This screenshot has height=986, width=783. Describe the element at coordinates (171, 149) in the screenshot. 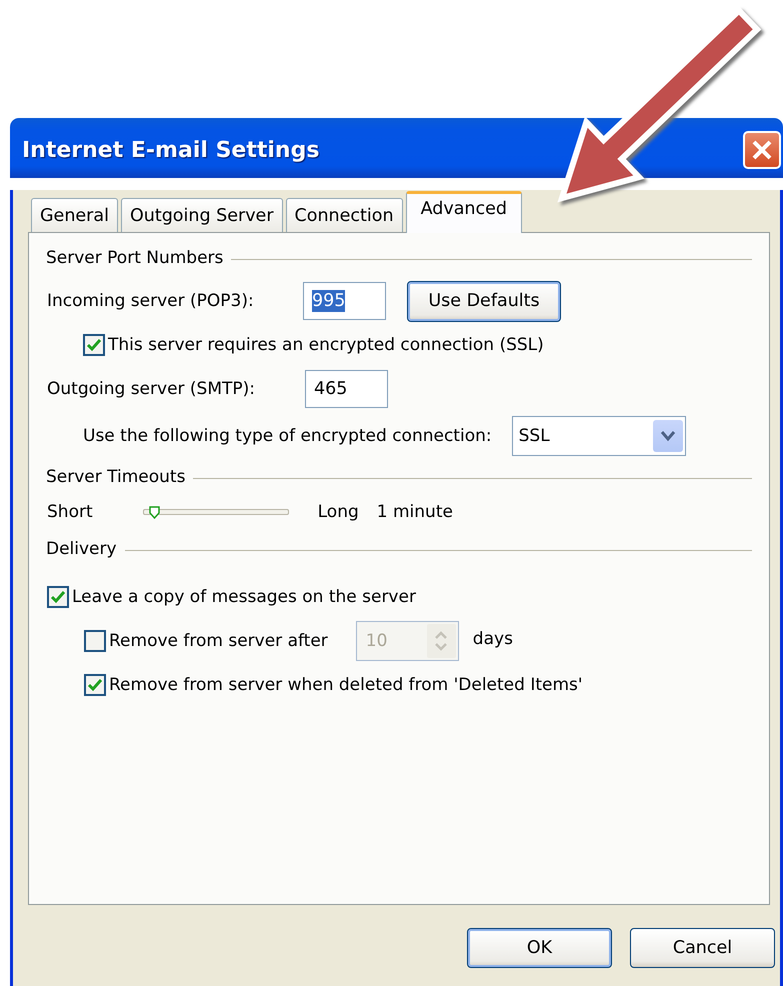

I see `window-title: Internet E-mail Settings` at that location.